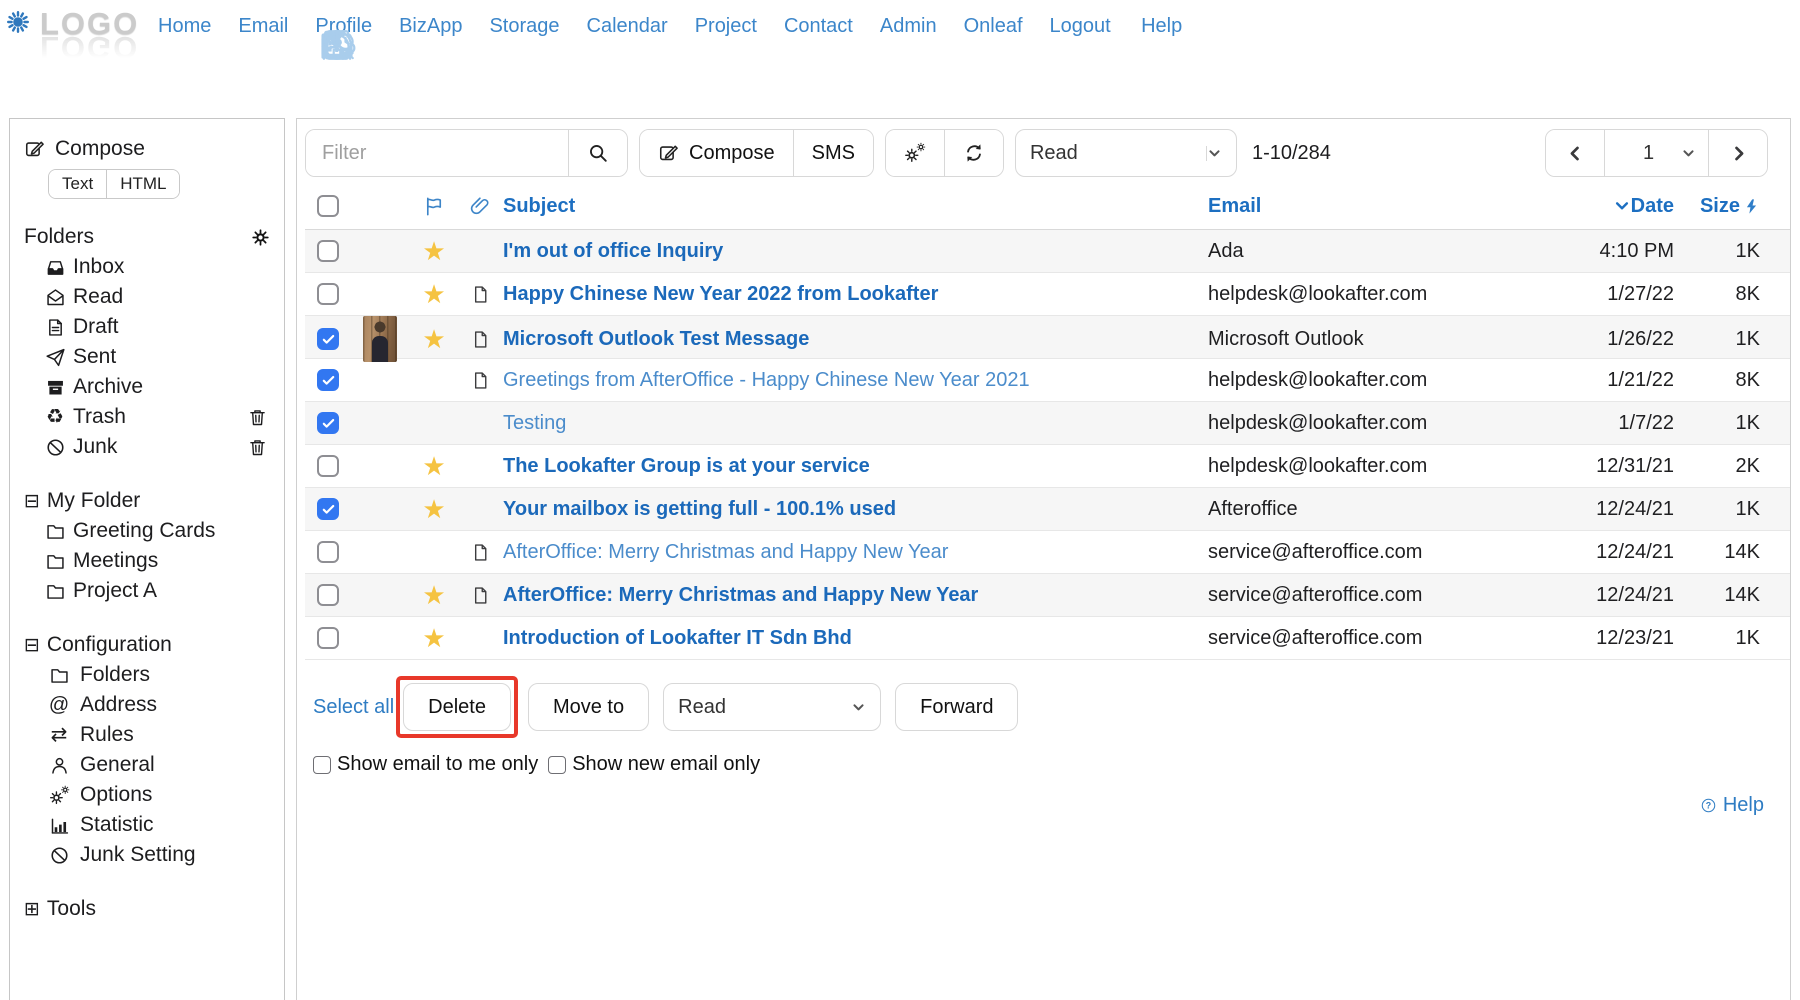 The height and width of the screenshot is (1000, 1800). I want to click on my-folder-heading: ⊟ My Folder, so click(154, 501).